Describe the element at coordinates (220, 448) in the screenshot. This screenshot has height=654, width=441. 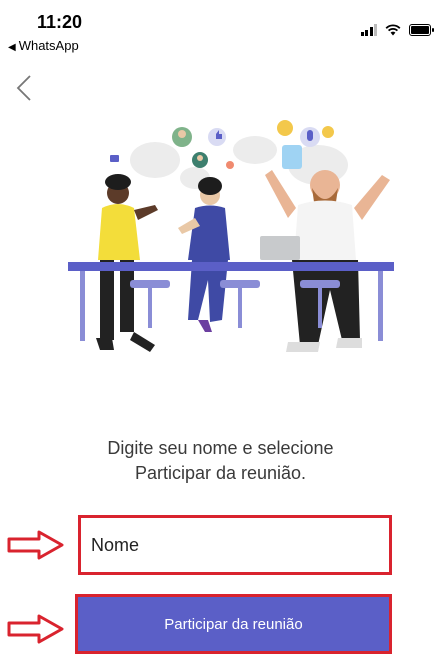
I see `instruction-line-1: Digite seu nome e selecione` at that location.